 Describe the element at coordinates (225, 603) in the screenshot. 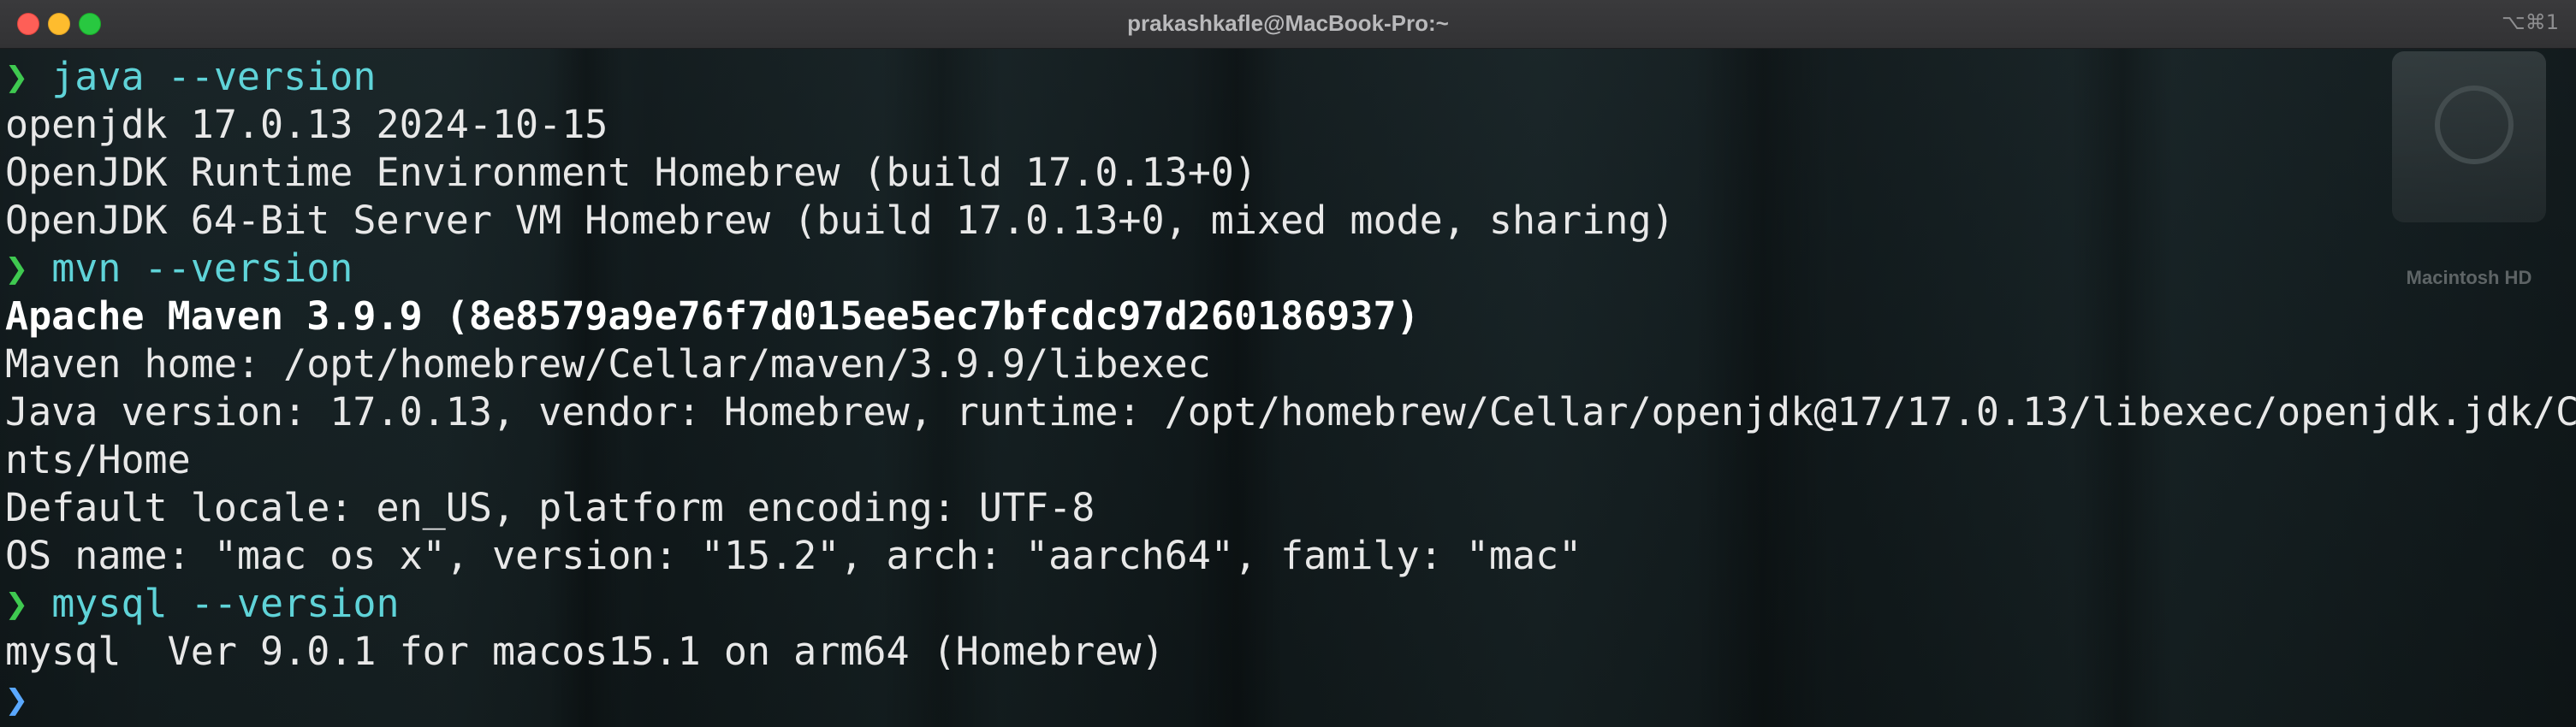

I see `command-text: mysql --version` at that location.